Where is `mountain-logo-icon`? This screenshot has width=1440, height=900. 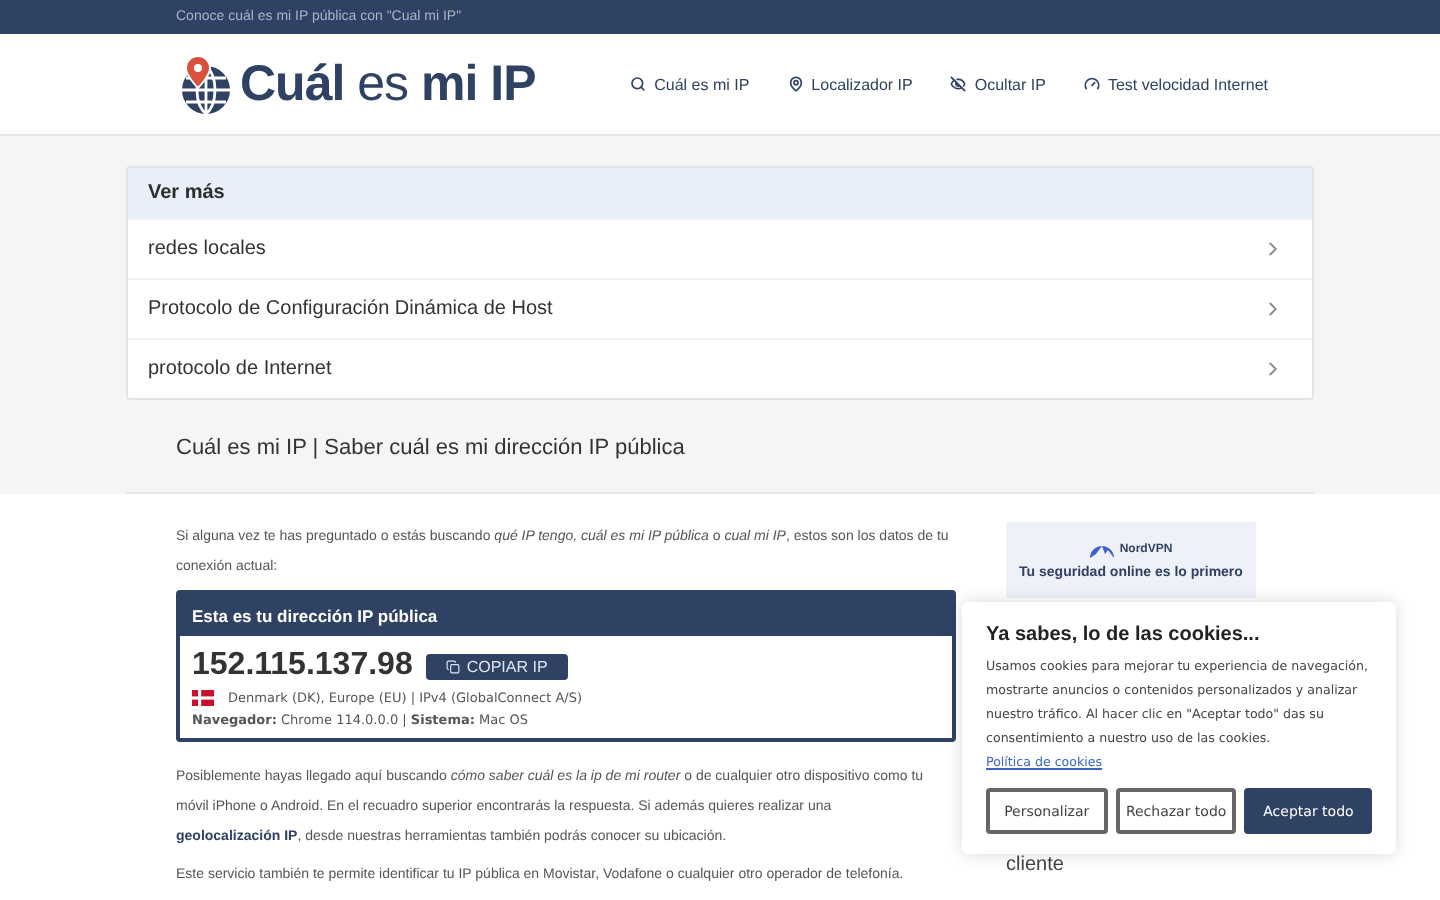 mountain-logo-icon is located at coordinates (1101, 549).